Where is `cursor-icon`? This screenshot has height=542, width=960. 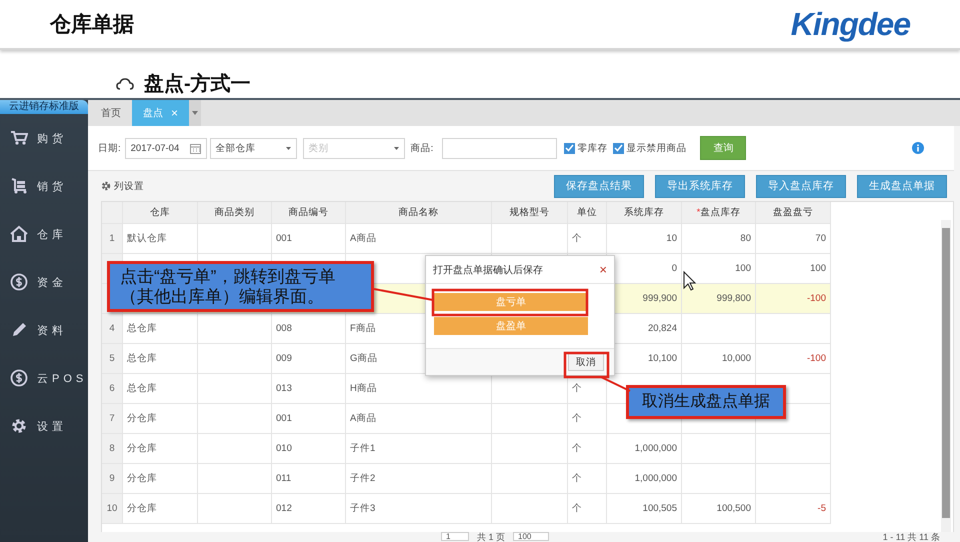
cursor-icon is located at coordinates (690, 280).